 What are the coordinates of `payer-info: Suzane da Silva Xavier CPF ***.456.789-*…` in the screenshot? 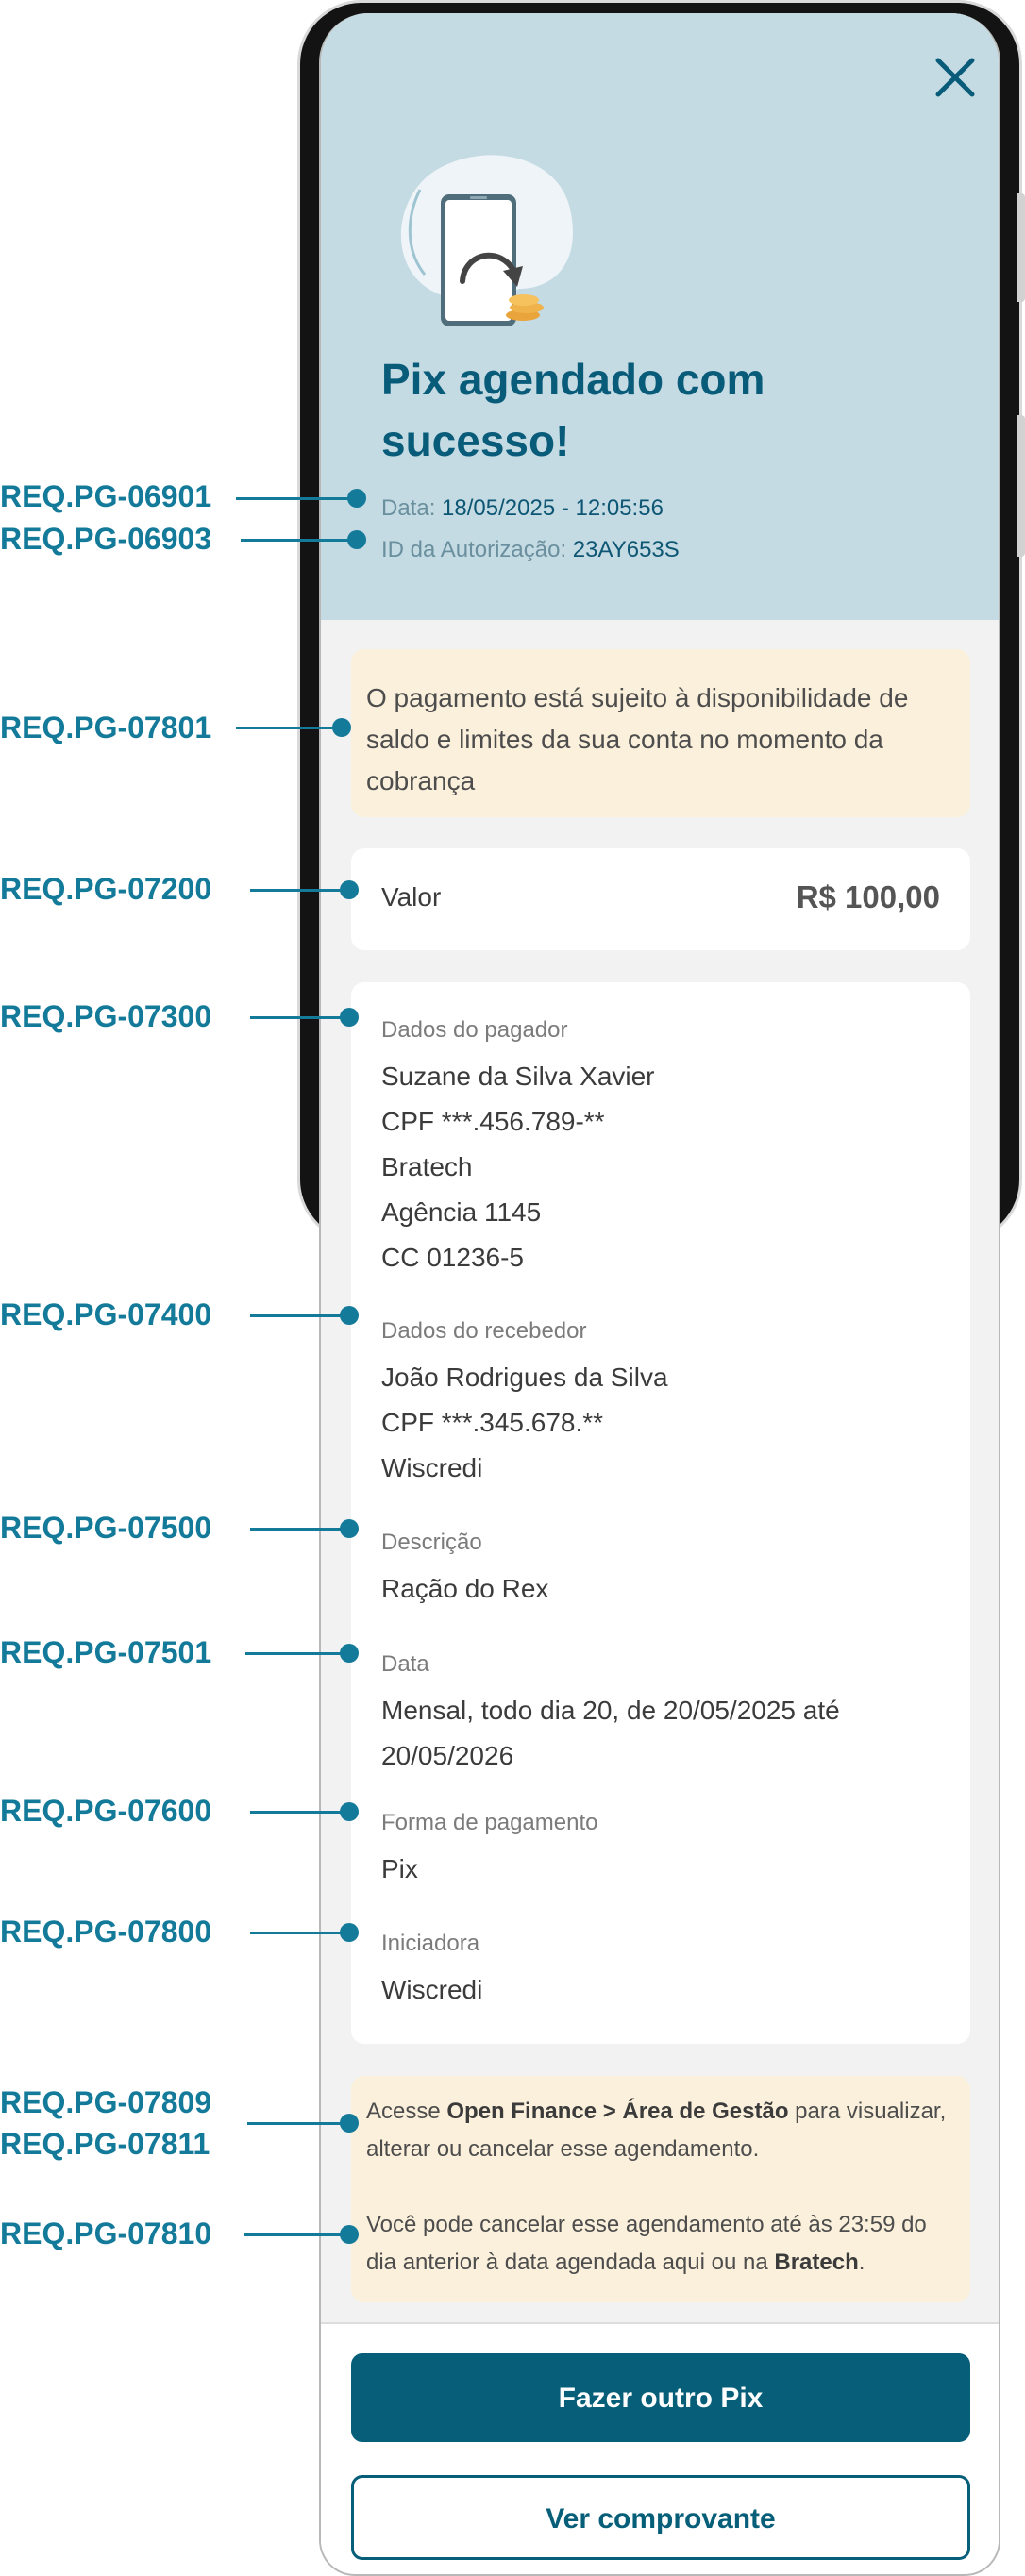 It's located at (655, 1167).